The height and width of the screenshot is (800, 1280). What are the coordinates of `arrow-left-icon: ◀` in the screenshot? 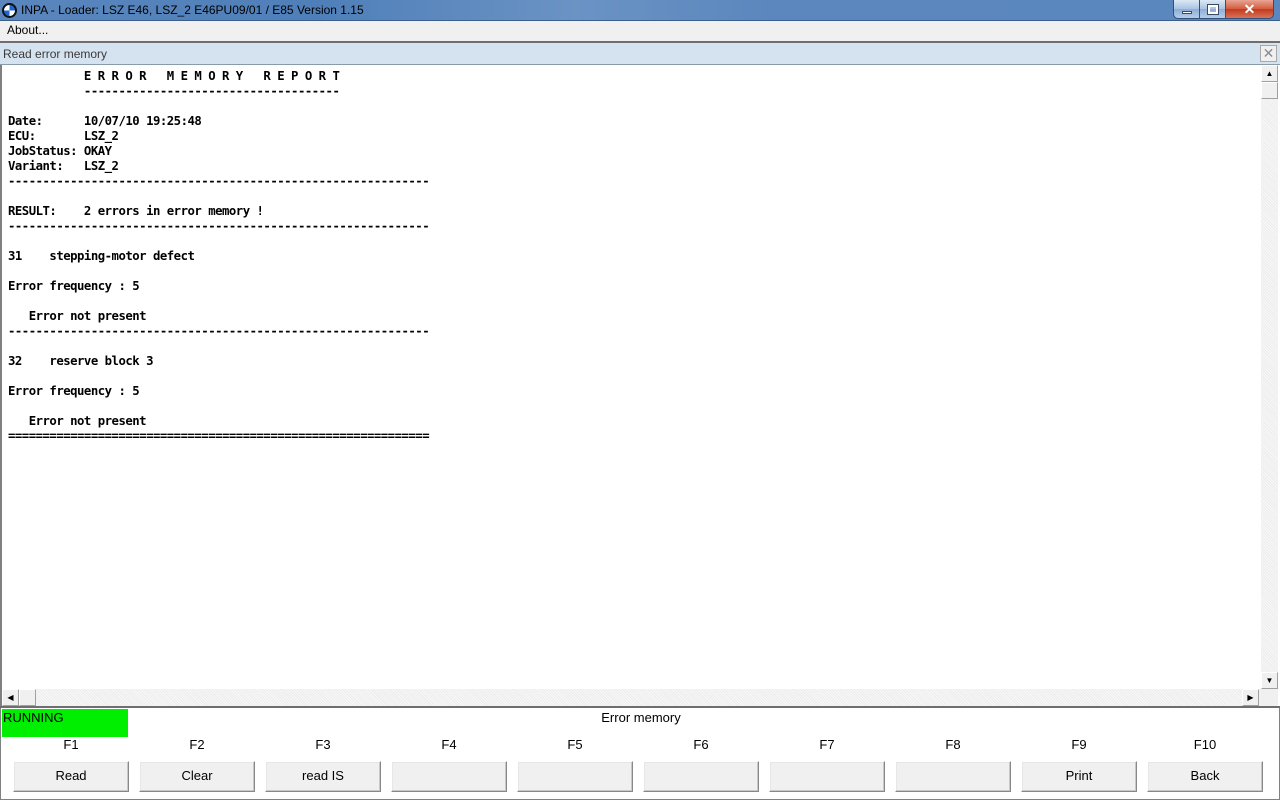 It's located at (10, 697).